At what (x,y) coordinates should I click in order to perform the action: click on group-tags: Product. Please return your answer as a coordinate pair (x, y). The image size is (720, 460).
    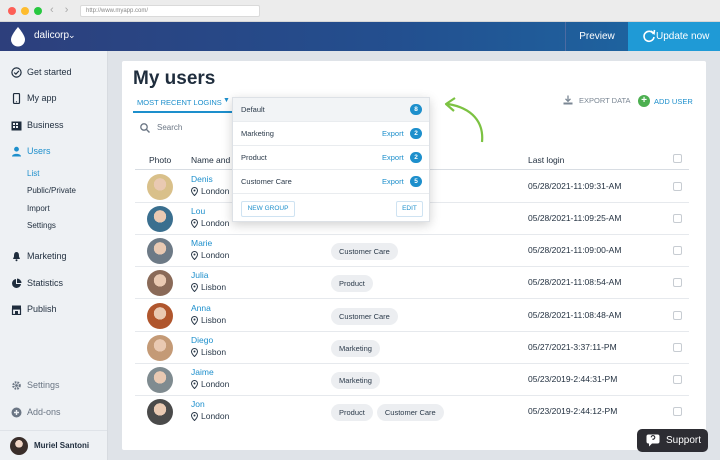
    Looking at the image, I should click on (352, 283).